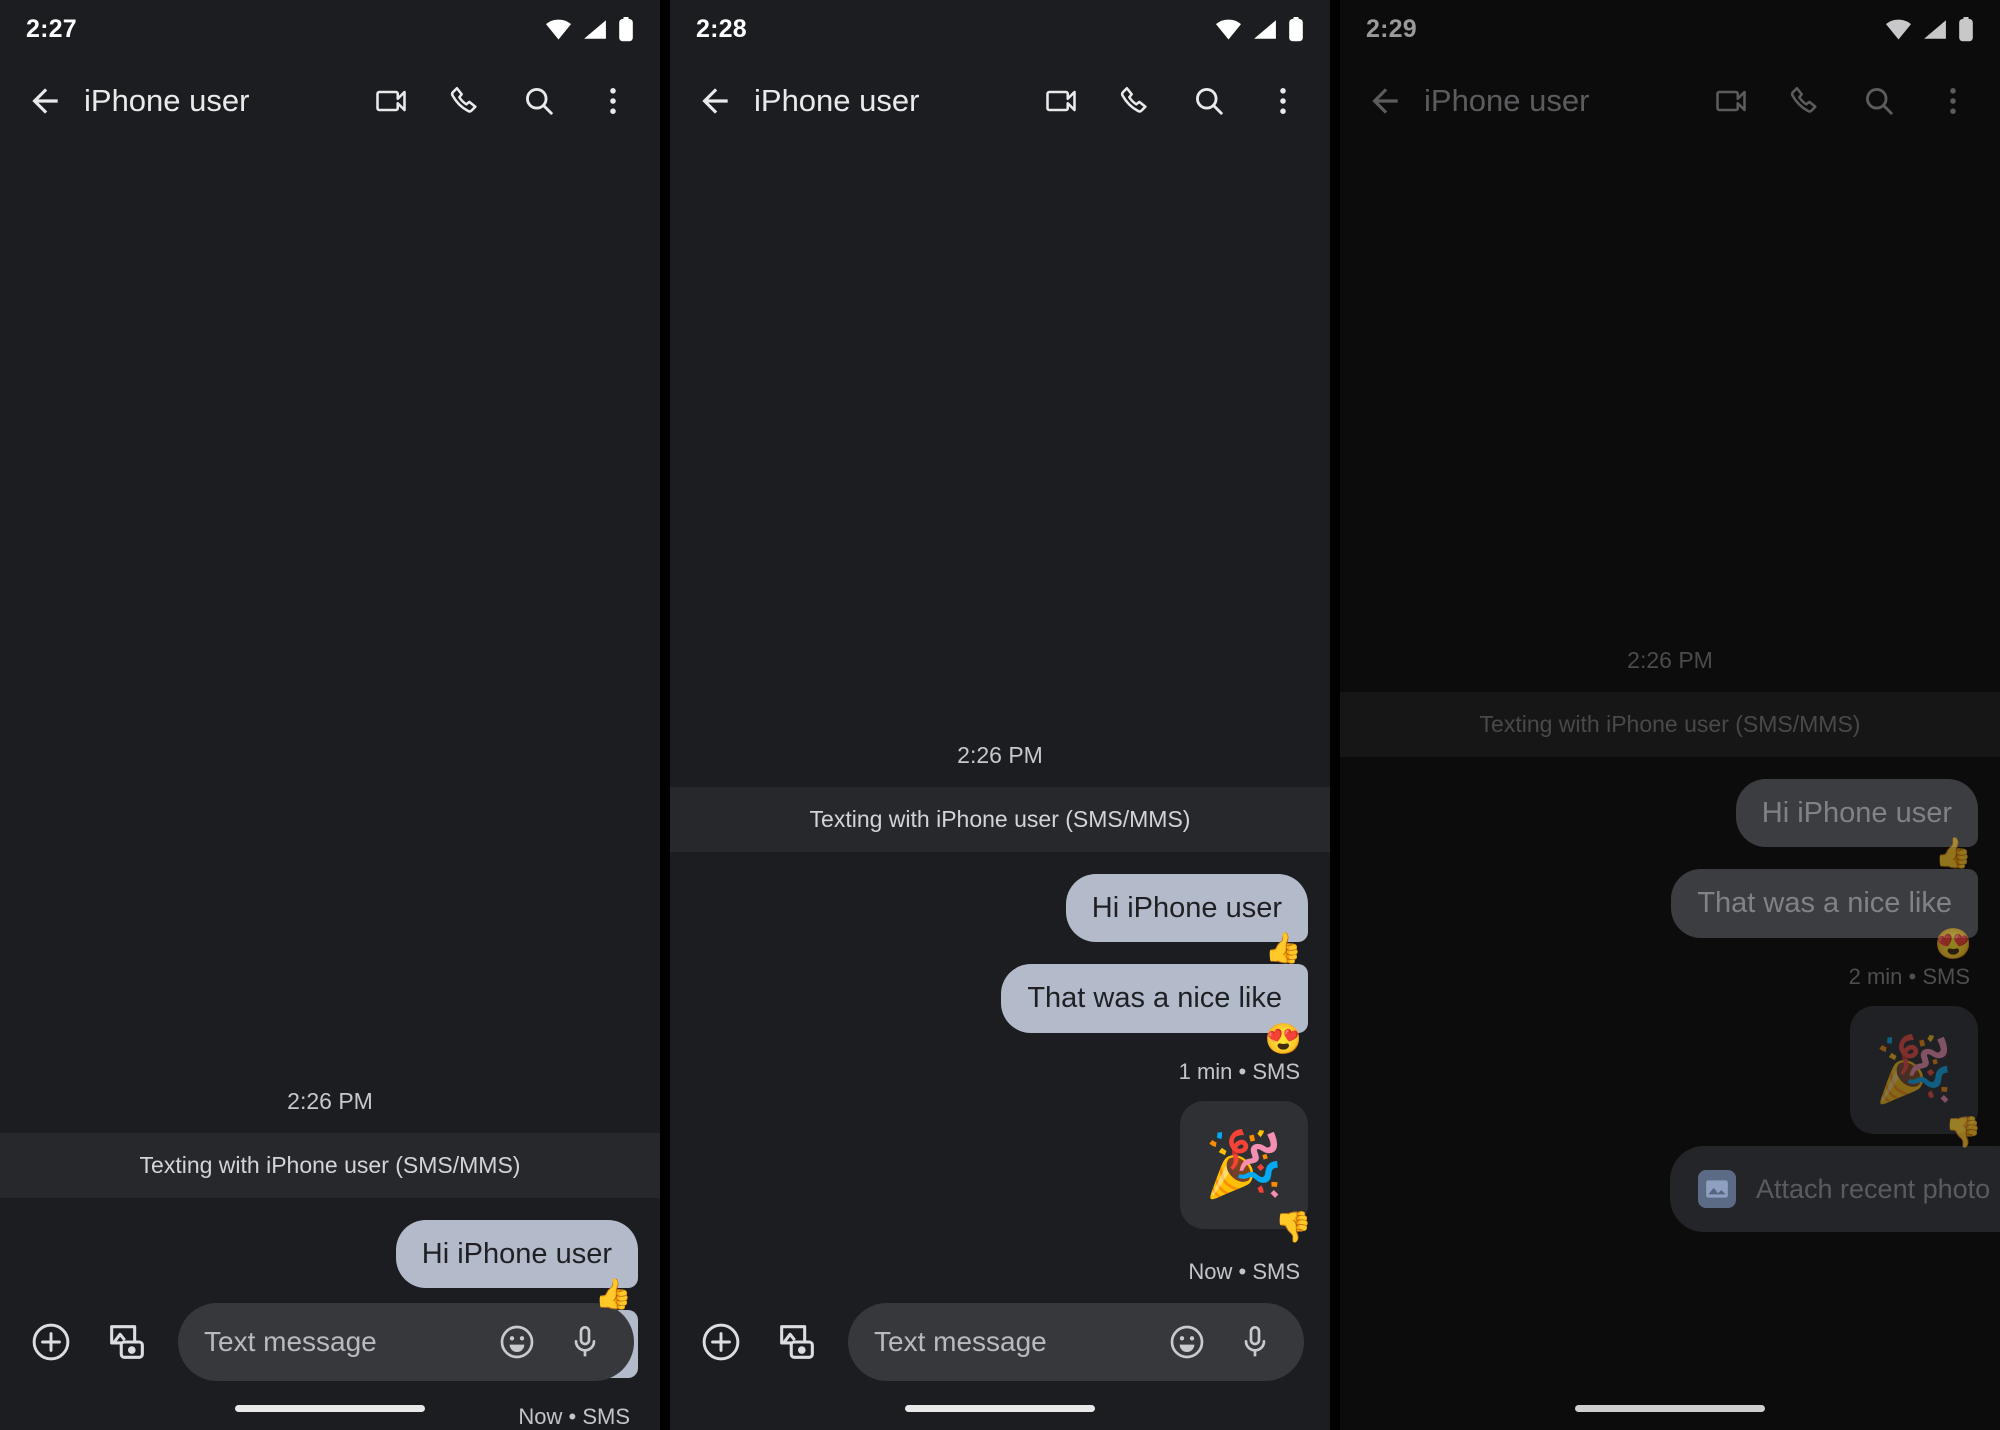 Image resolution: width=2000 pixels, height=1430 pixels. I want to click on party-popper-emoji: 🎉, so click(1244, 1164).